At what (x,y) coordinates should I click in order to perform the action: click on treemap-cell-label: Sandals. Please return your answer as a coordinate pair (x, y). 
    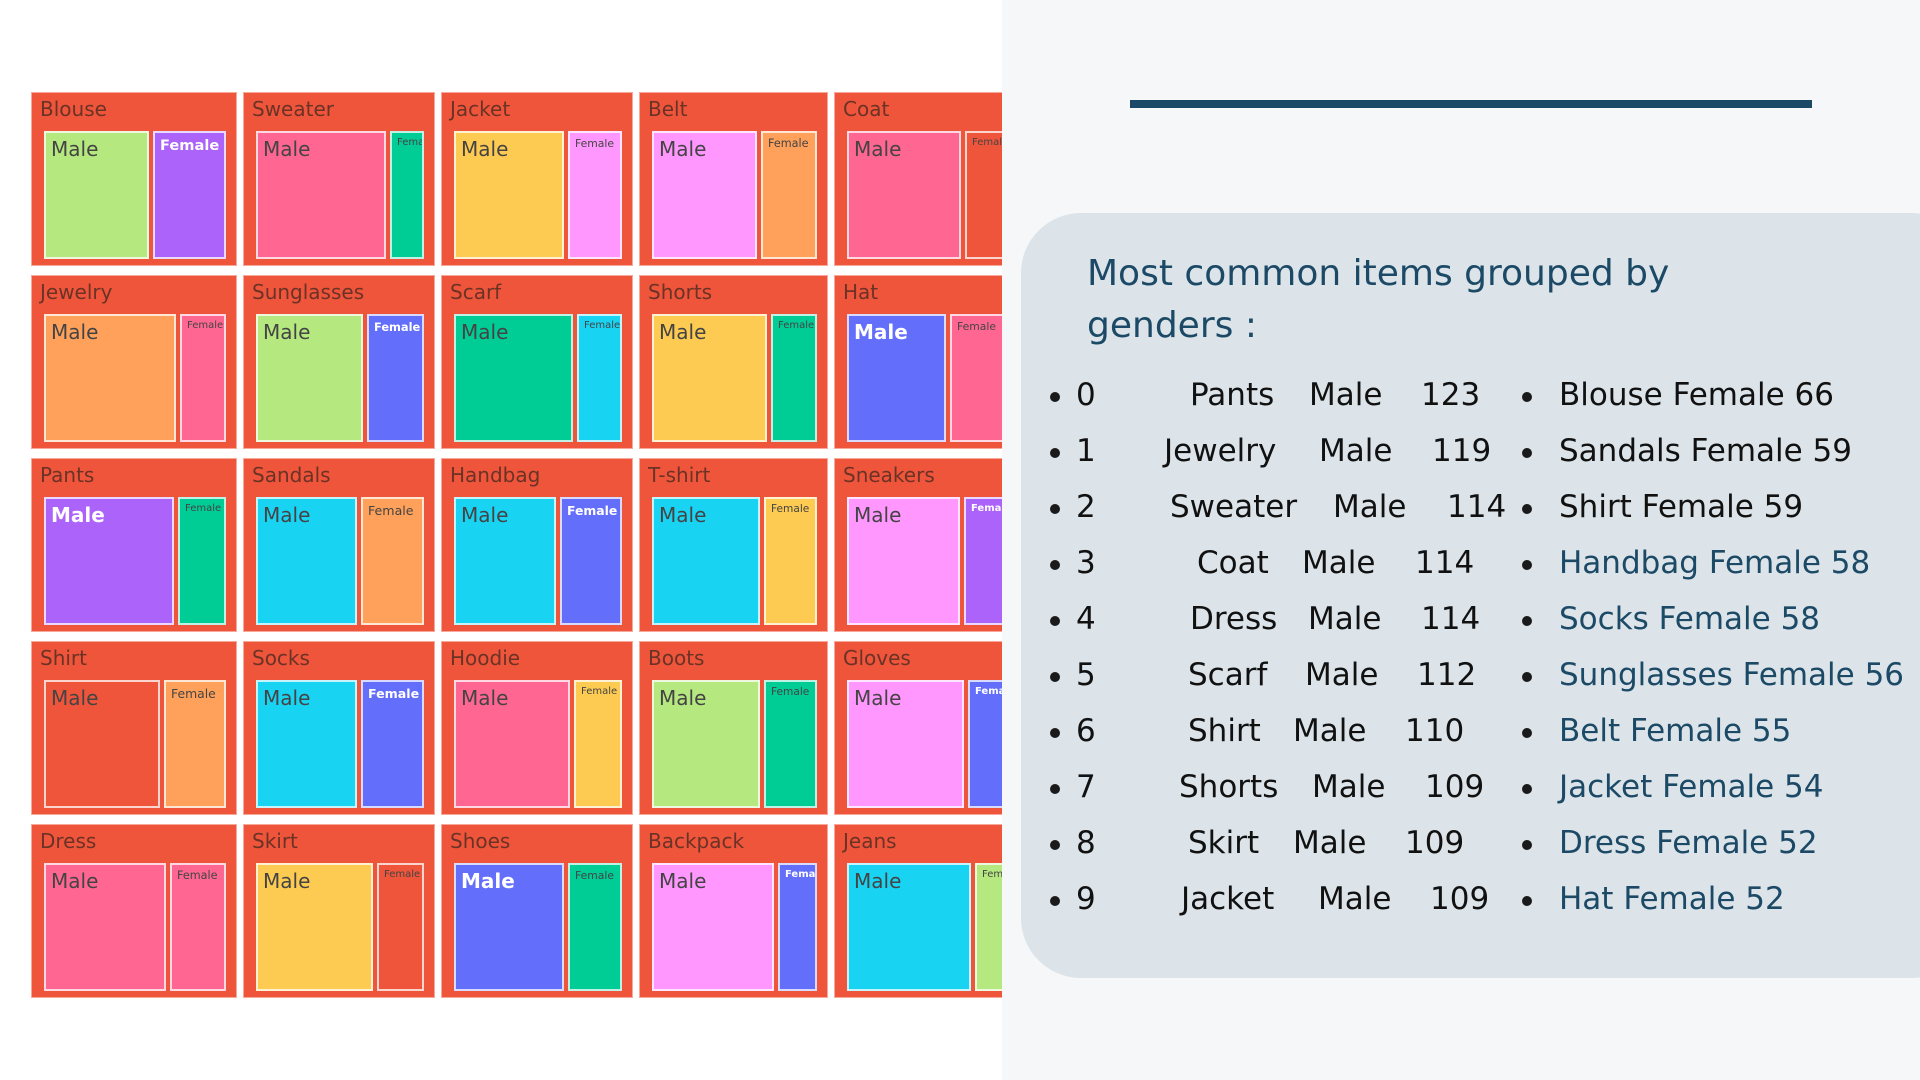
    Looking at the image, I should click on (291, 475).